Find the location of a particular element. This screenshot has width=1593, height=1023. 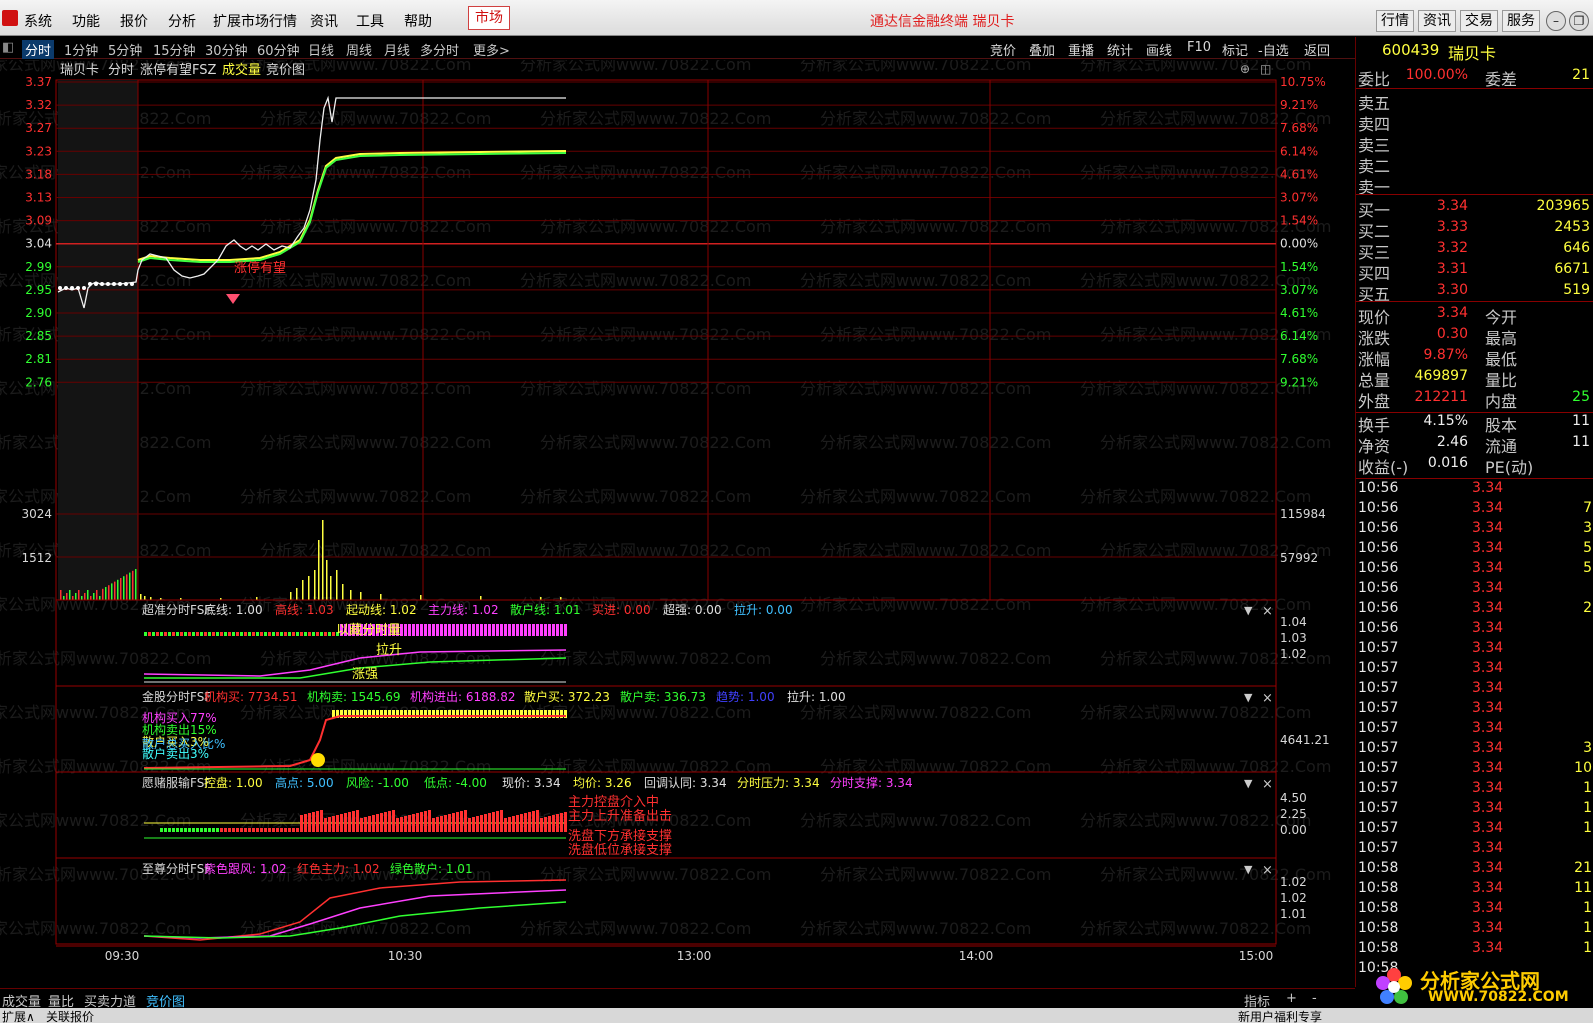

menu-tools: 工具 is located at coordinates (370, 21).